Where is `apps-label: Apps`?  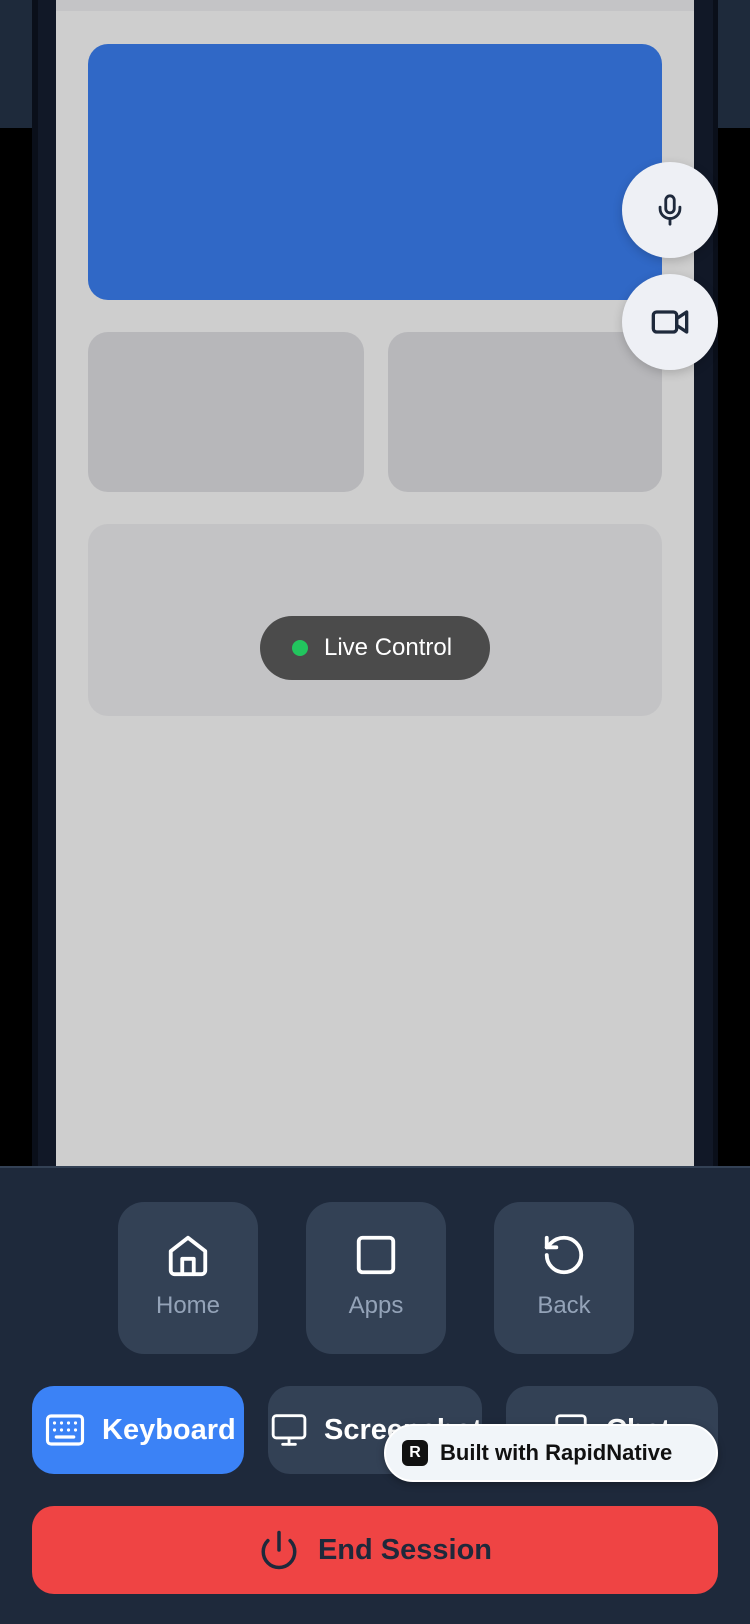
apps-label: Apps is located at coordinates (376, 1305).